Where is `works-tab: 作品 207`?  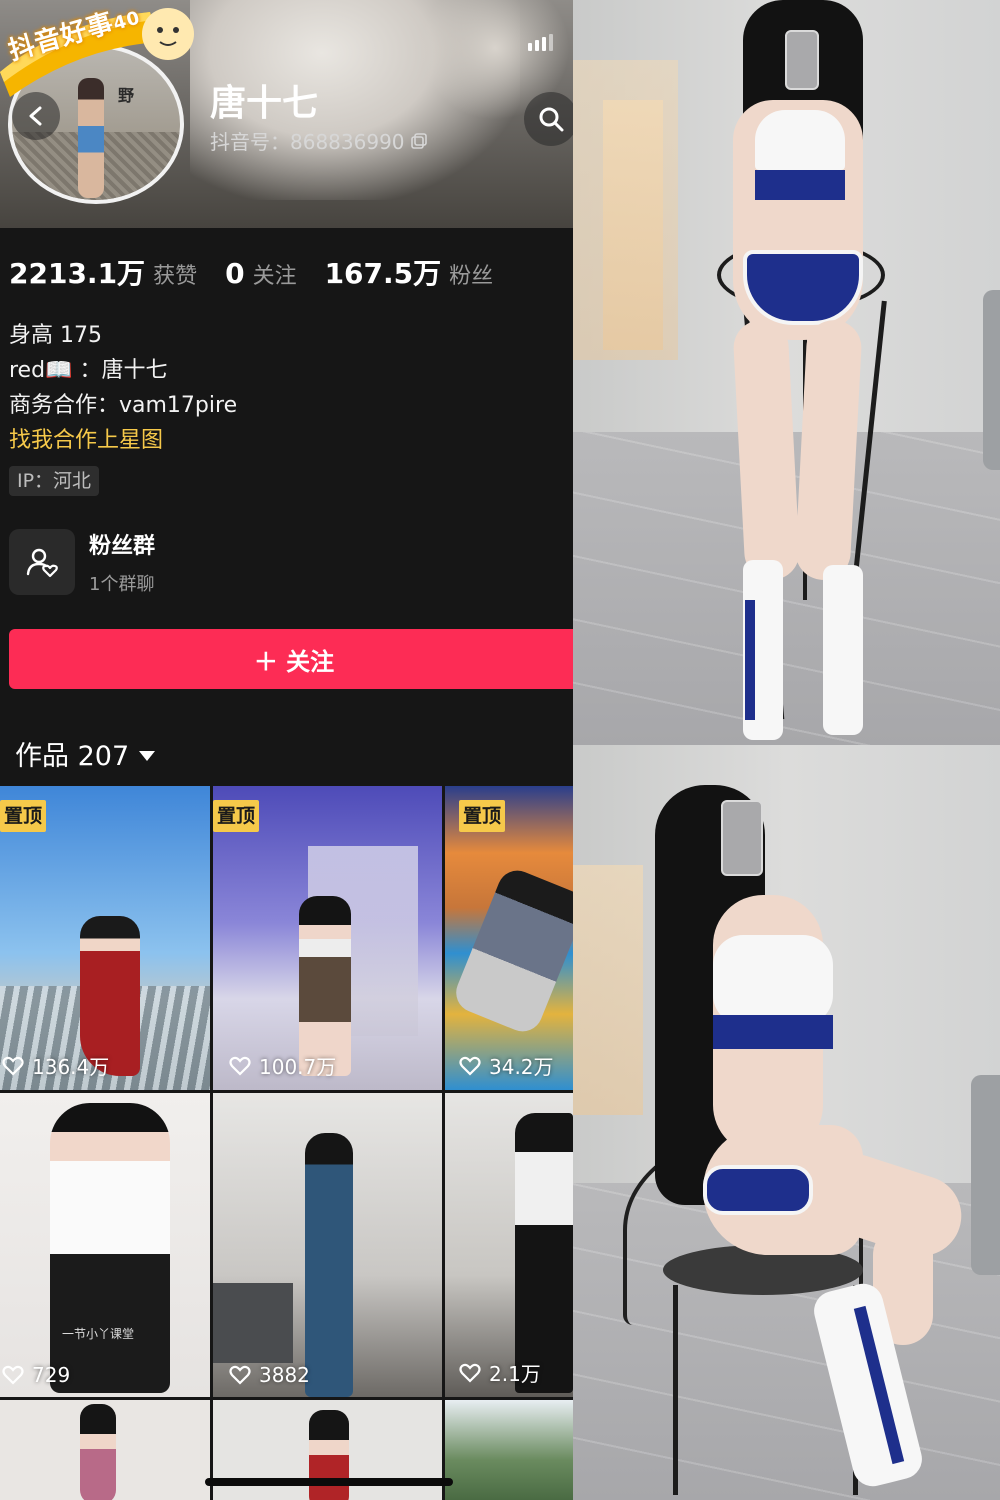
works-tab: 作品 207 is located at coordinates (85, 753).